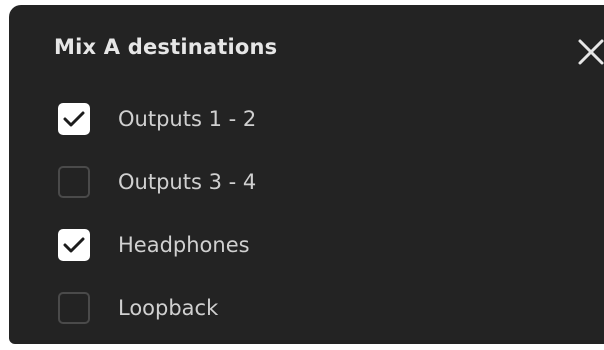 Image resolution: width=604 pixels, height=350 pixels. What do you see at coordinates (168, 308) in the screenshot?
I see `option-label: Loopback` at bounding box center [168, 308].